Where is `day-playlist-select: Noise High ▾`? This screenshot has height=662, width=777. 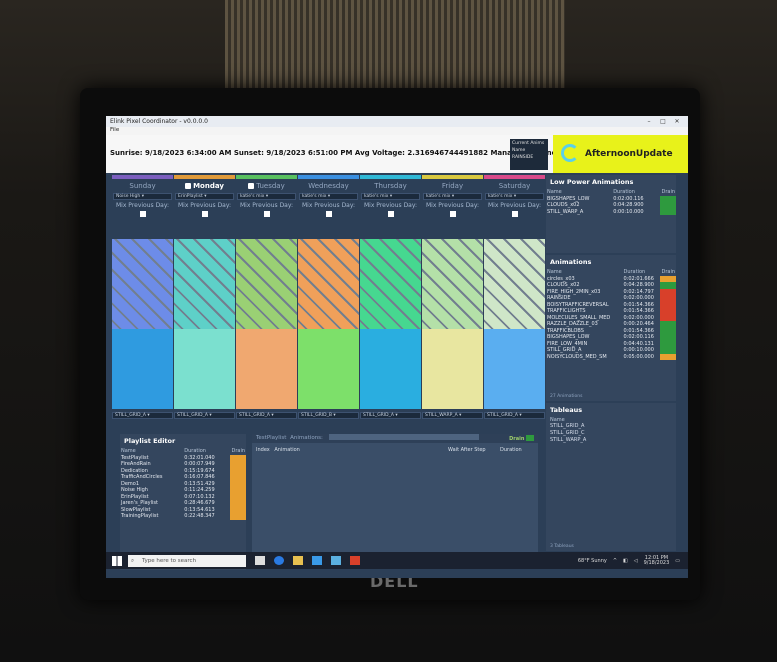 day-playlist-select: Noise High ▾ is located at coordinates (142, 196).